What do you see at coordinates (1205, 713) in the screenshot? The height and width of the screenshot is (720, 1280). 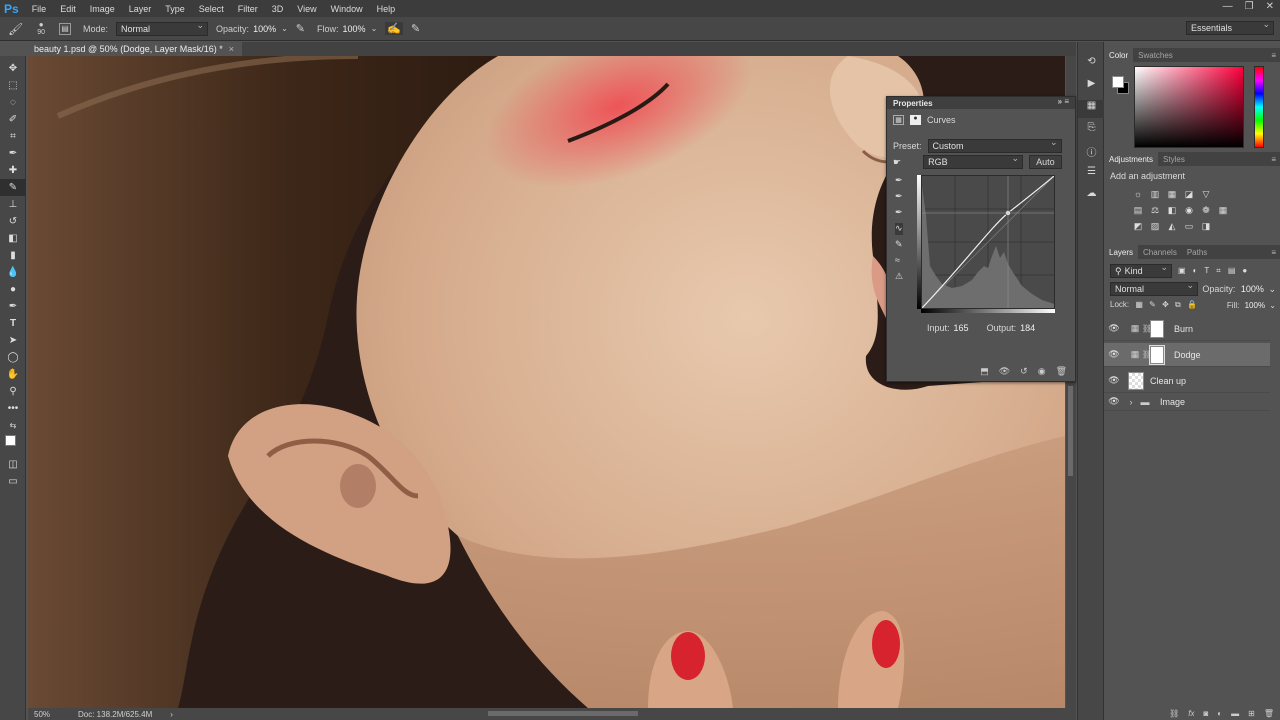 I see `add-mask-icon: ◙` at bounding box center [1205, 713].